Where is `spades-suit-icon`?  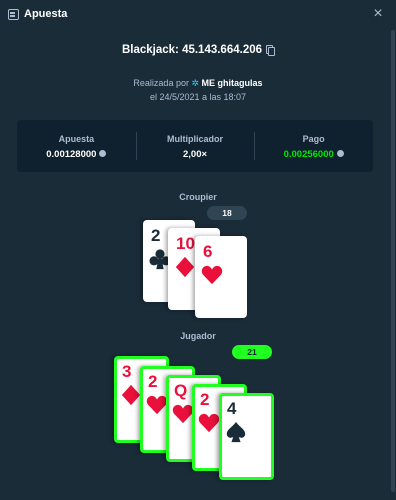
spades-suit-icon is located at coordinates (236, 432).